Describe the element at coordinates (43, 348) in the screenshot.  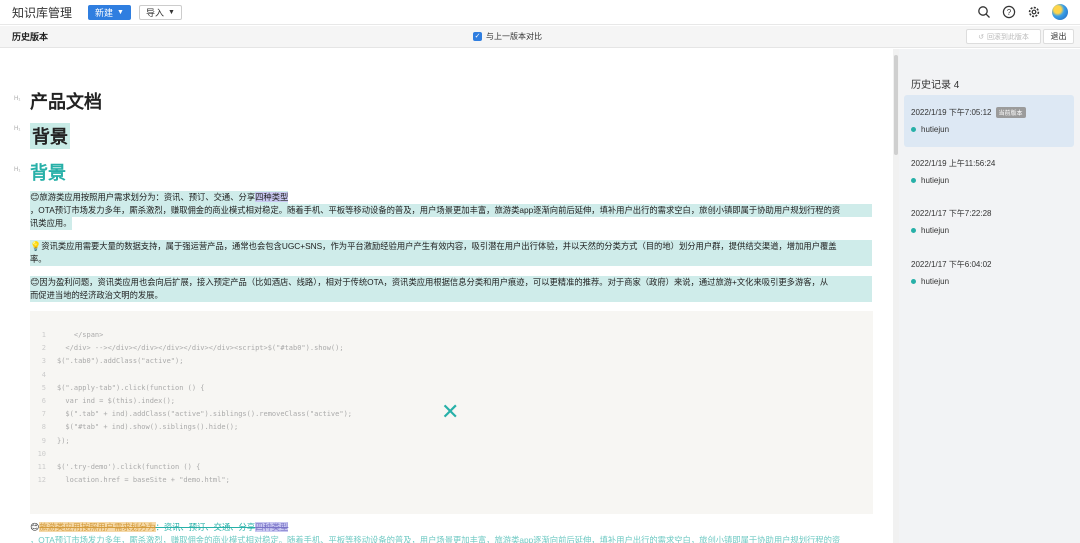
I see `code-line-number: 2` at that location.